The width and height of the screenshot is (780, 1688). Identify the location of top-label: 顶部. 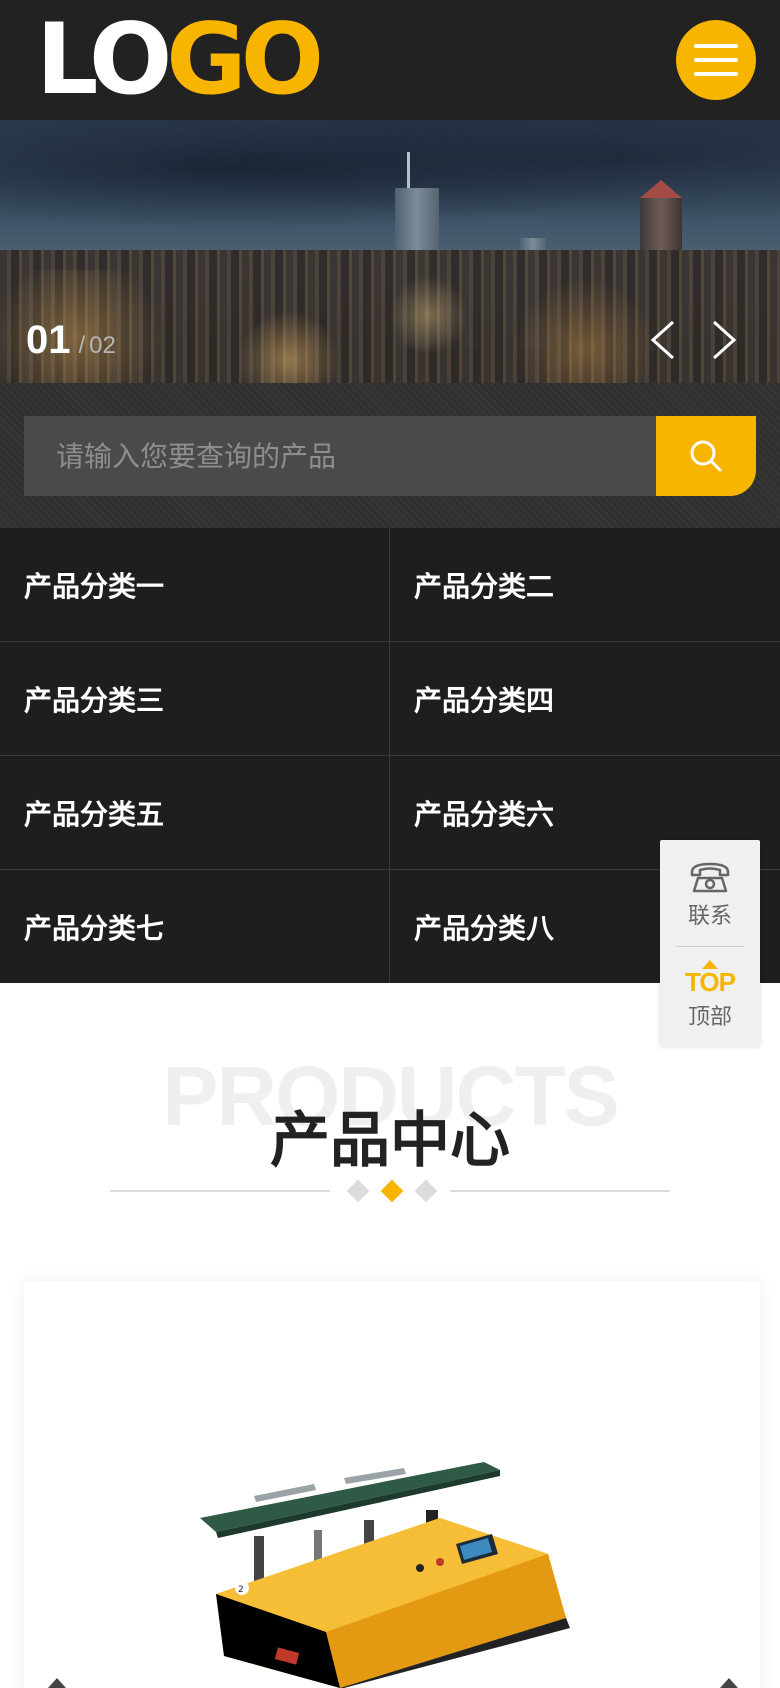
(709, 1017).